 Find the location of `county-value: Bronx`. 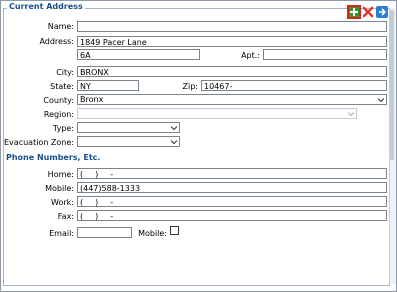

county-value: Bronx is located at coordinates (92, 99).